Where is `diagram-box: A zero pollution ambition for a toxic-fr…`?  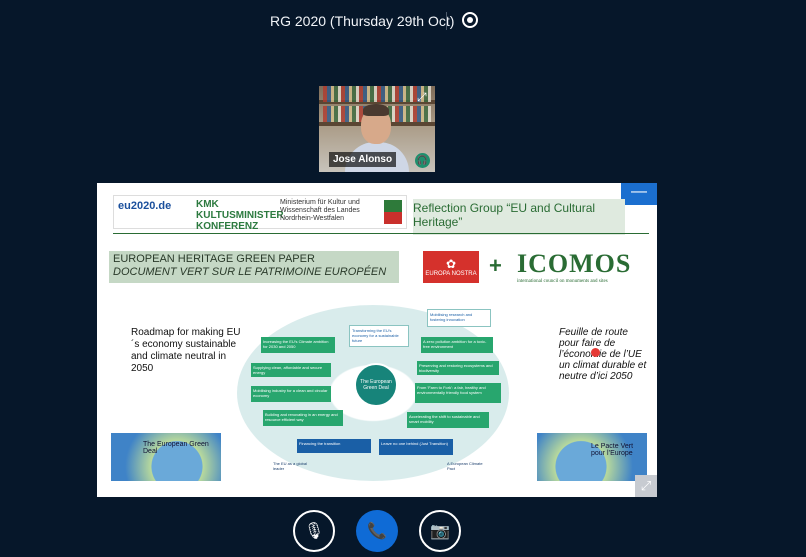
diagram-box: A zero pollution ambition for a toxic-fr… is located at coordinates (457, 345).